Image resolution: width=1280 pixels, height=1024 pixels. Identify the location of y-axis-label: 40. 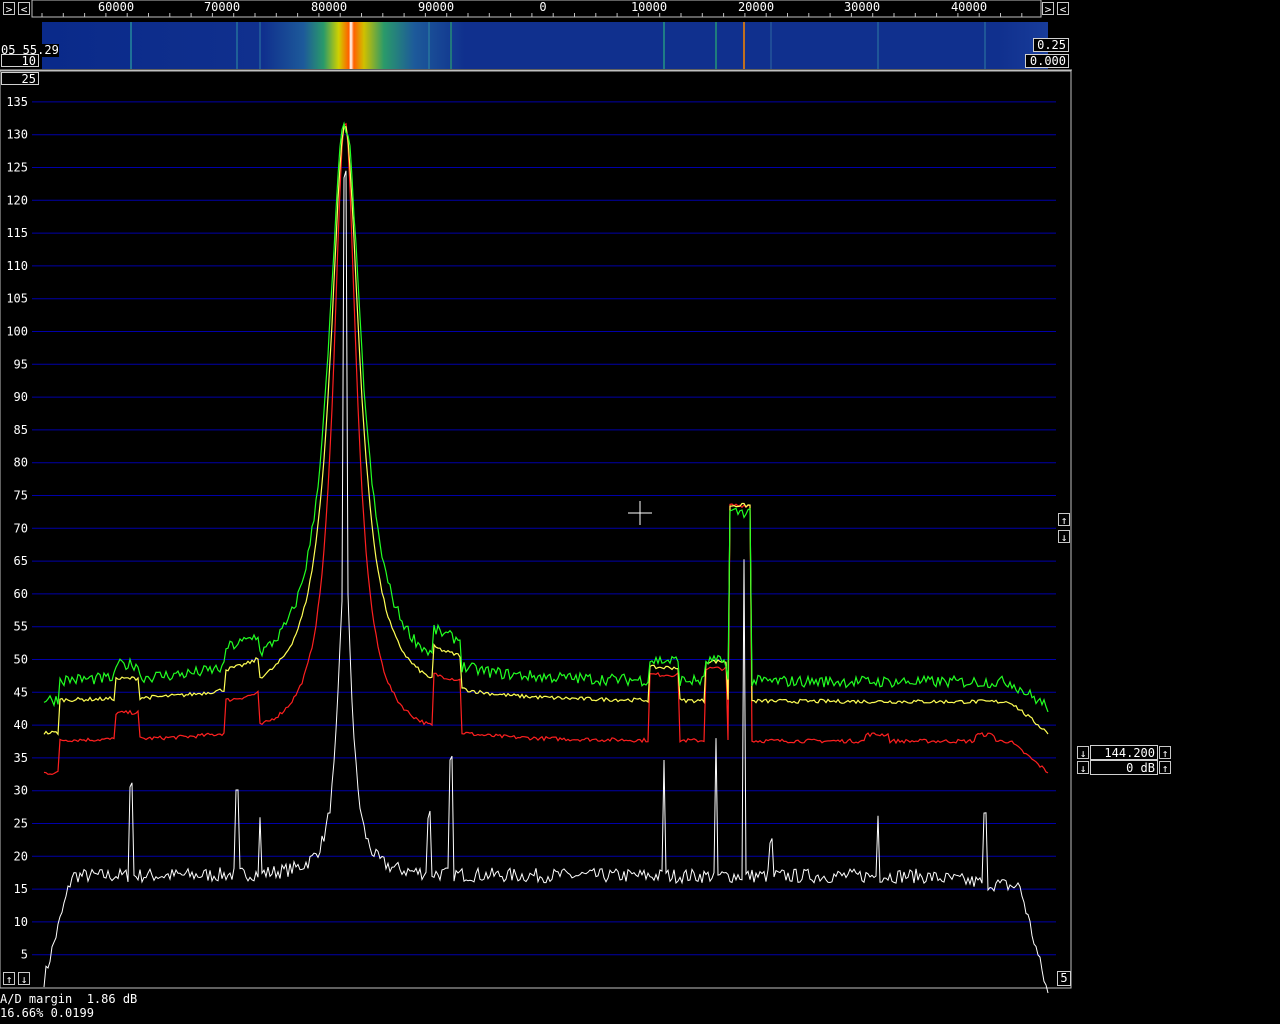
(21, 725).